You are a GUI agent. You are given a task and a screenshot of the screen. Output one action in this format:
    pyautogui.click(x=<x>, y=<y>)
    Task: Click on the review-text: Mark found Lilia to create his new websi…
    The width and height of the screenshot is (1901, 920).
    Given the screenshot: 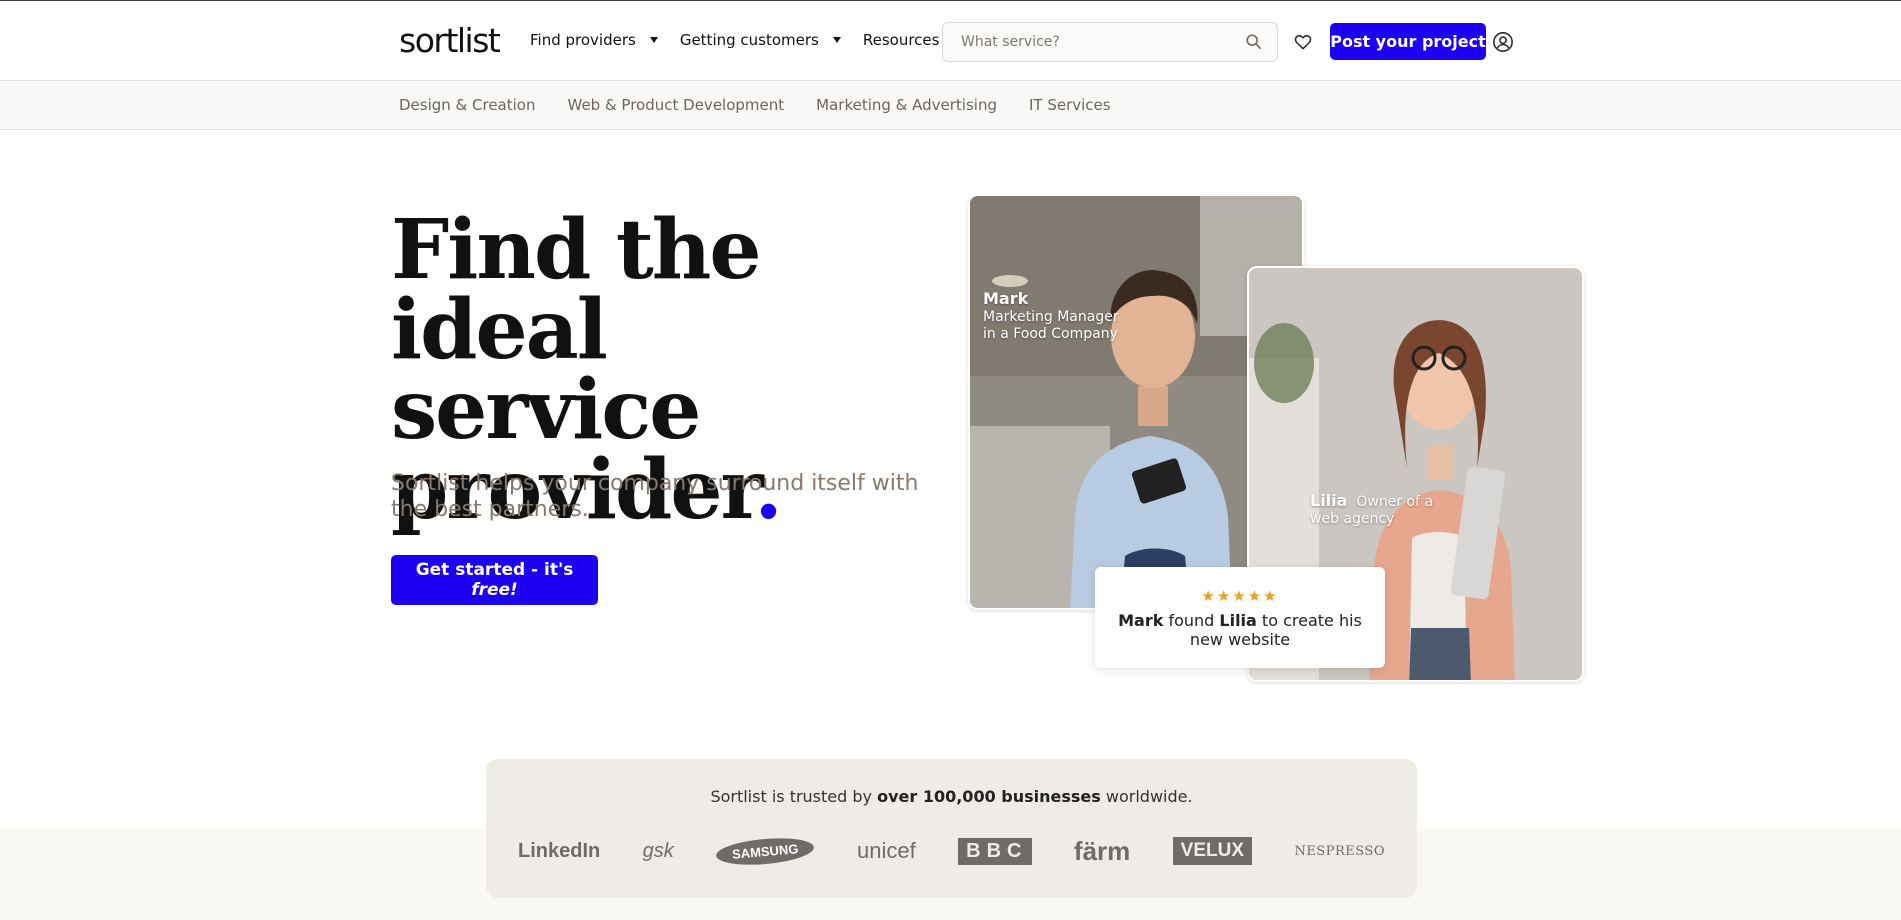 What is the action you would take?
    pyautogui.click(x=1240, y=630)
    